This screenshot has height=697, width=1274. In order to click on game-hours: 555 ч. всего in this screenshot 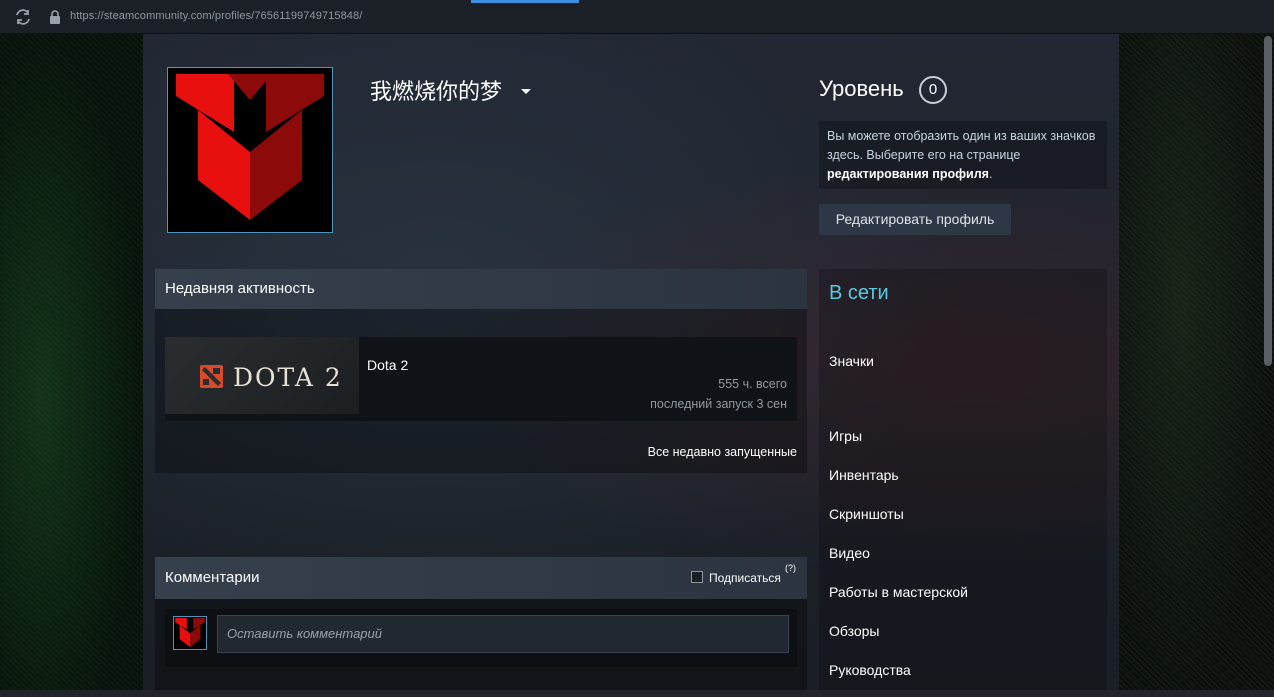, I will do `click(752, 384)`.